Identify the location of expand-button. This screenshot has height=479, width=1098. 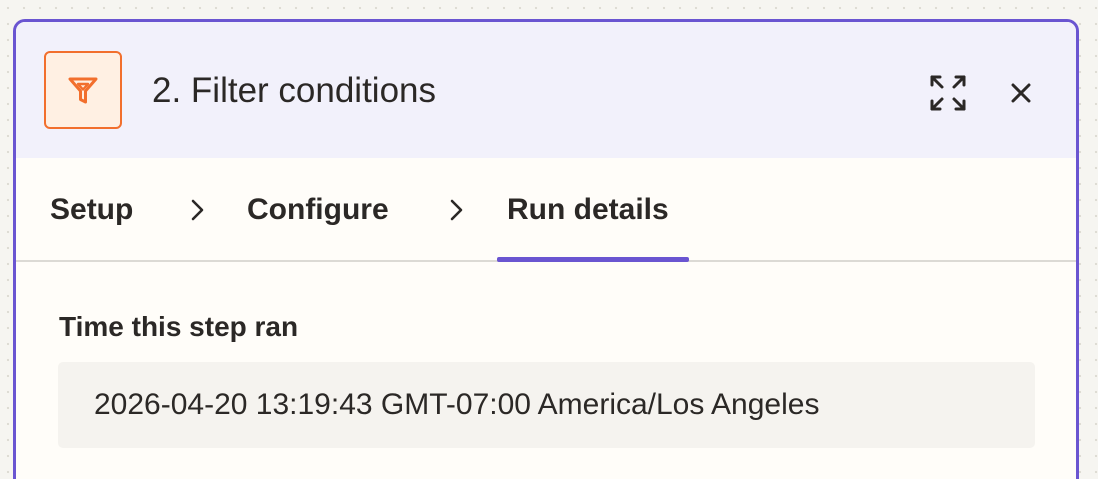
(948, 93).